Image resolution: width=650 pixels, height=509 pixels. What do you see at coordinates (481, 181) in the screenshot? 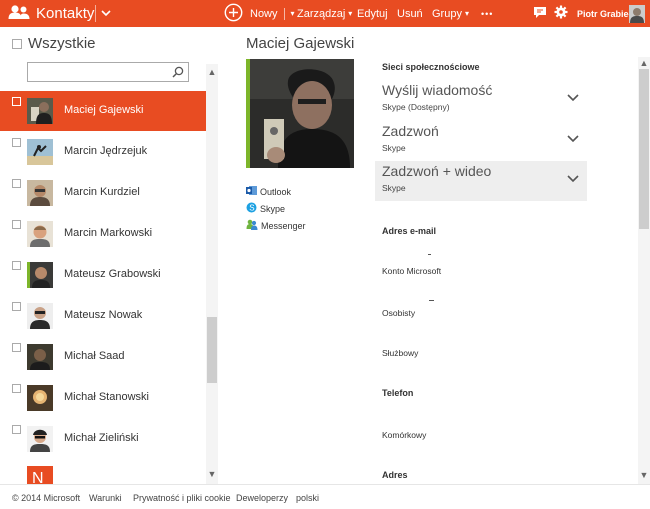
I see `video-call-action: Zadzwoń + wideo Skype` at bounding box center [481, 181].